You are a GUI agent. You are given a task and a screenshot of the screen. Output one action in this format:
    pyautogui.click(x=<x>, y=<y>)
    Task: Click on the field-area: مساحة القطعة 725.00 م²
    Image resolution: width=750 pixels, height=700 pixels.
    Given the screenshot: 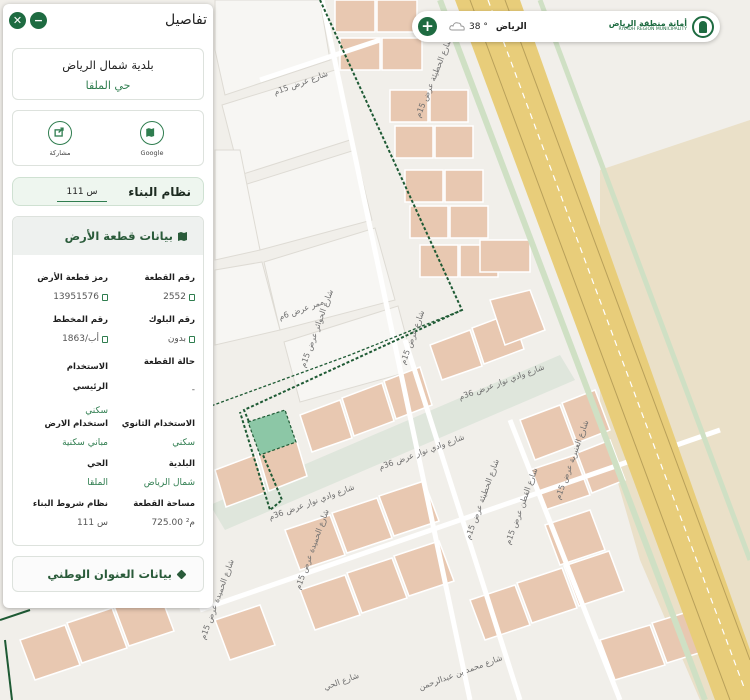 What is the action you would take?
    pyautogui.click(x=152, y=513)
    